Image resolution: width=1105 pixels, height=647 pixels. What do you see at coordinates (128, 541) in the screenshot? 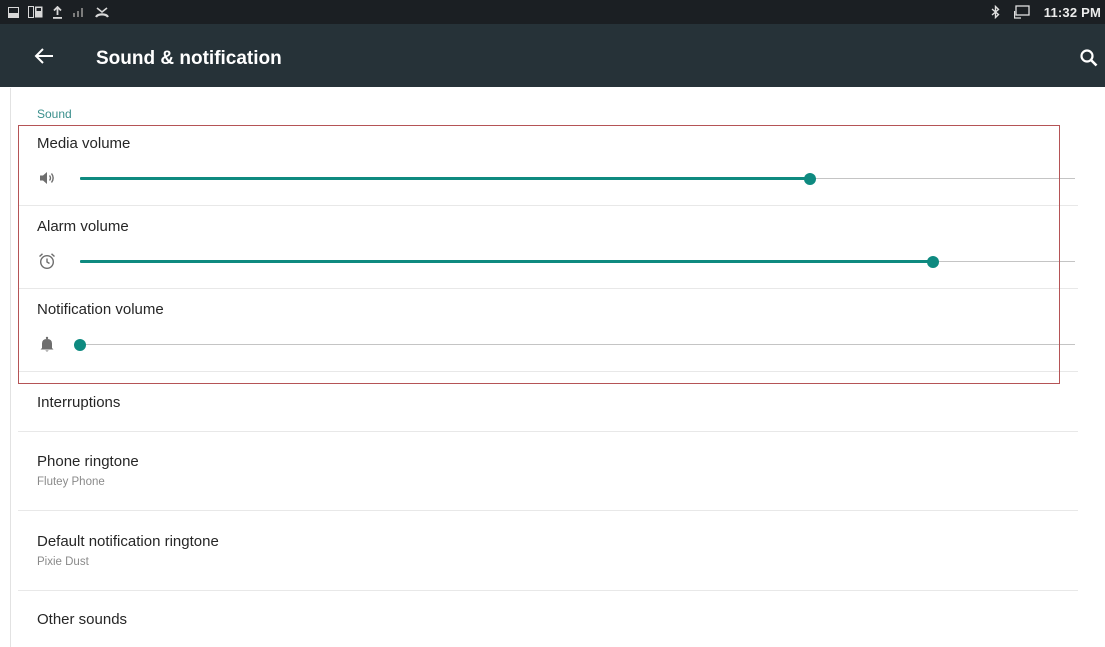
I see `pref-title: Default notification ringtone` at bounding box center [128, 541].